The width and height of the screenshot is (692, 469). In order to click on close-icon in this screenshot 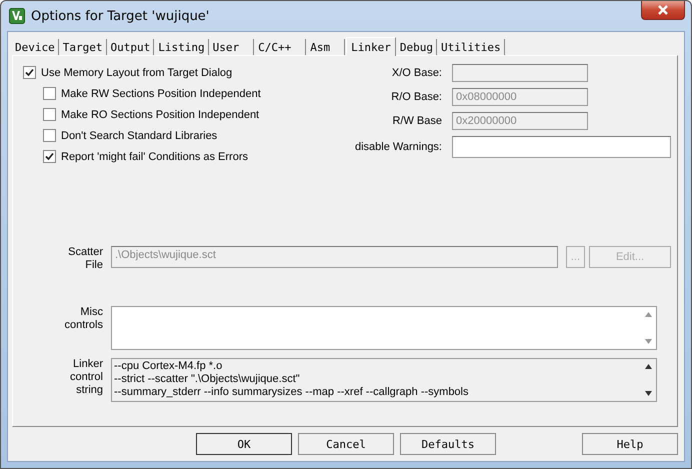, I will do `click(663, 10)`.